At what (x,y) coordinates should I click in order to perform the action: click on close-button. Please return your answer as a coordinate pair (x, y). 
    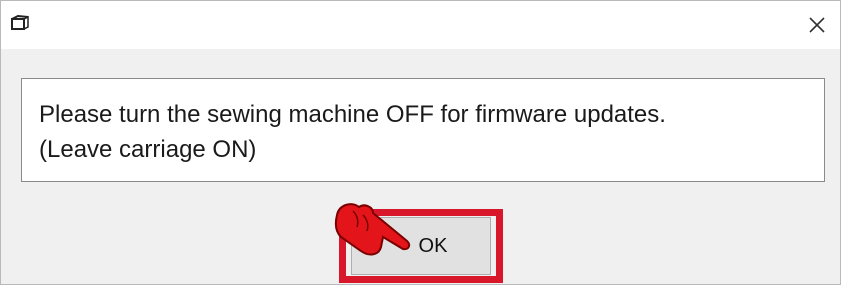
    Looking at the image, I should click on (817, 25).